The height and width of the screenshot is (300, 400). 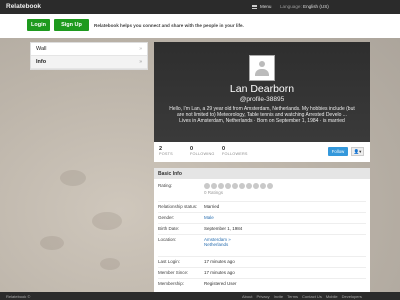 What do you see at coordinates (169, 228) in the screenshot?
I see `birth-label: Birth Date:` at bounding box center [169, 228].